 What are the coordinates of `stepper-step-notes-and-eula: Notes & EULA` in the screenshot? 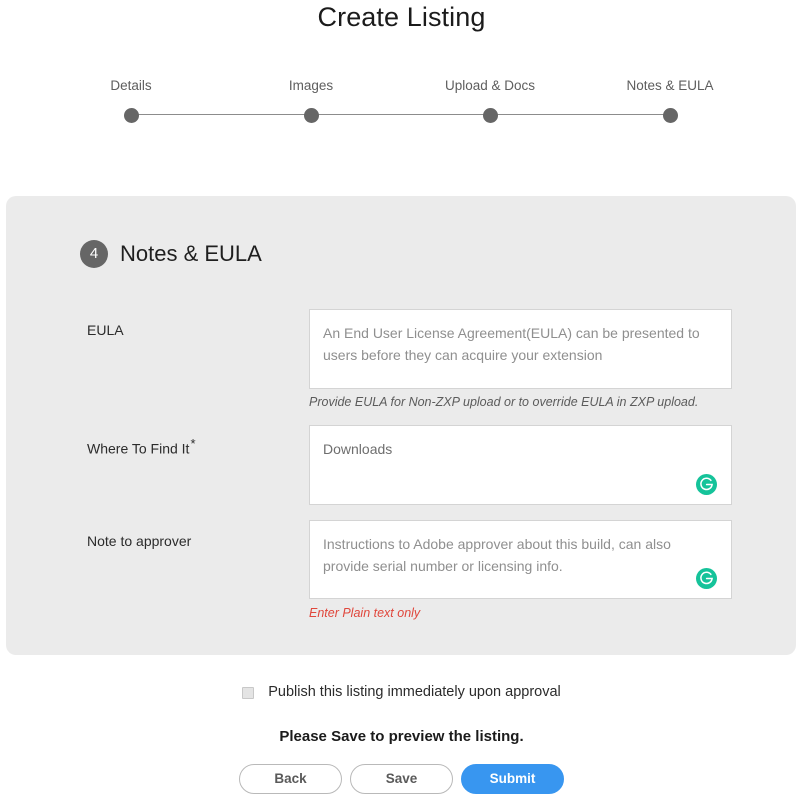 It's located at (670, 100).